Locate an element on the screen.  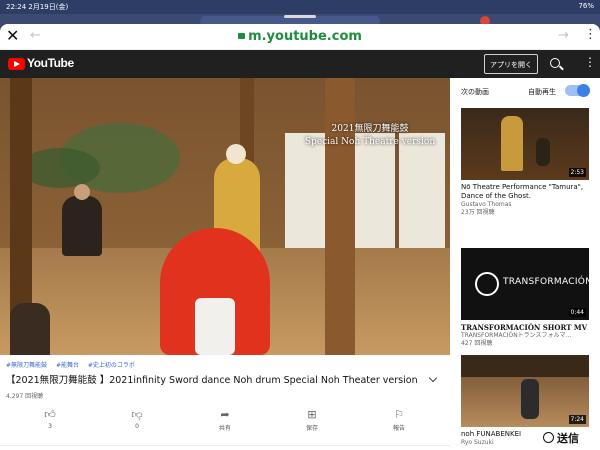
hashtag-list: #無限刀舞能鼓 #能舞台 #史上初のコラボ is located at coordinates (74, 364).